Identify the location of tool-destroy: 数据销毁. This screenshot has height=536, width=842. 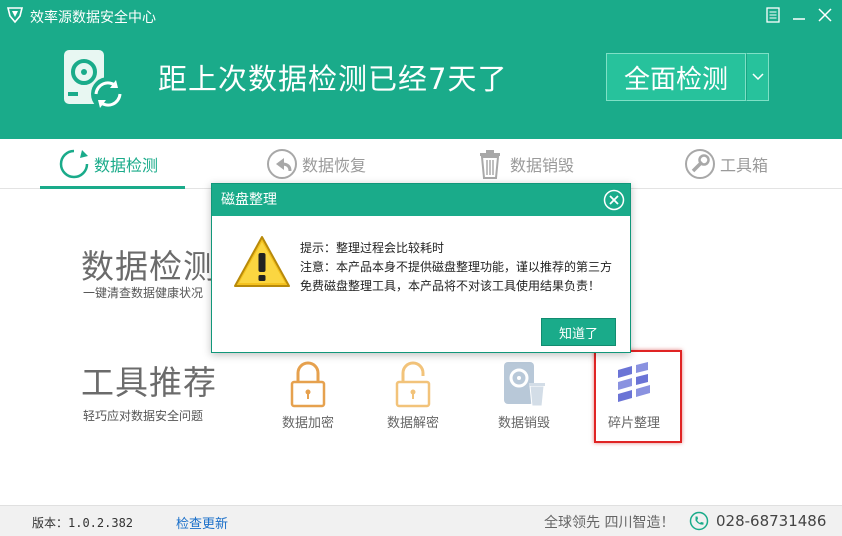
(524, 396).